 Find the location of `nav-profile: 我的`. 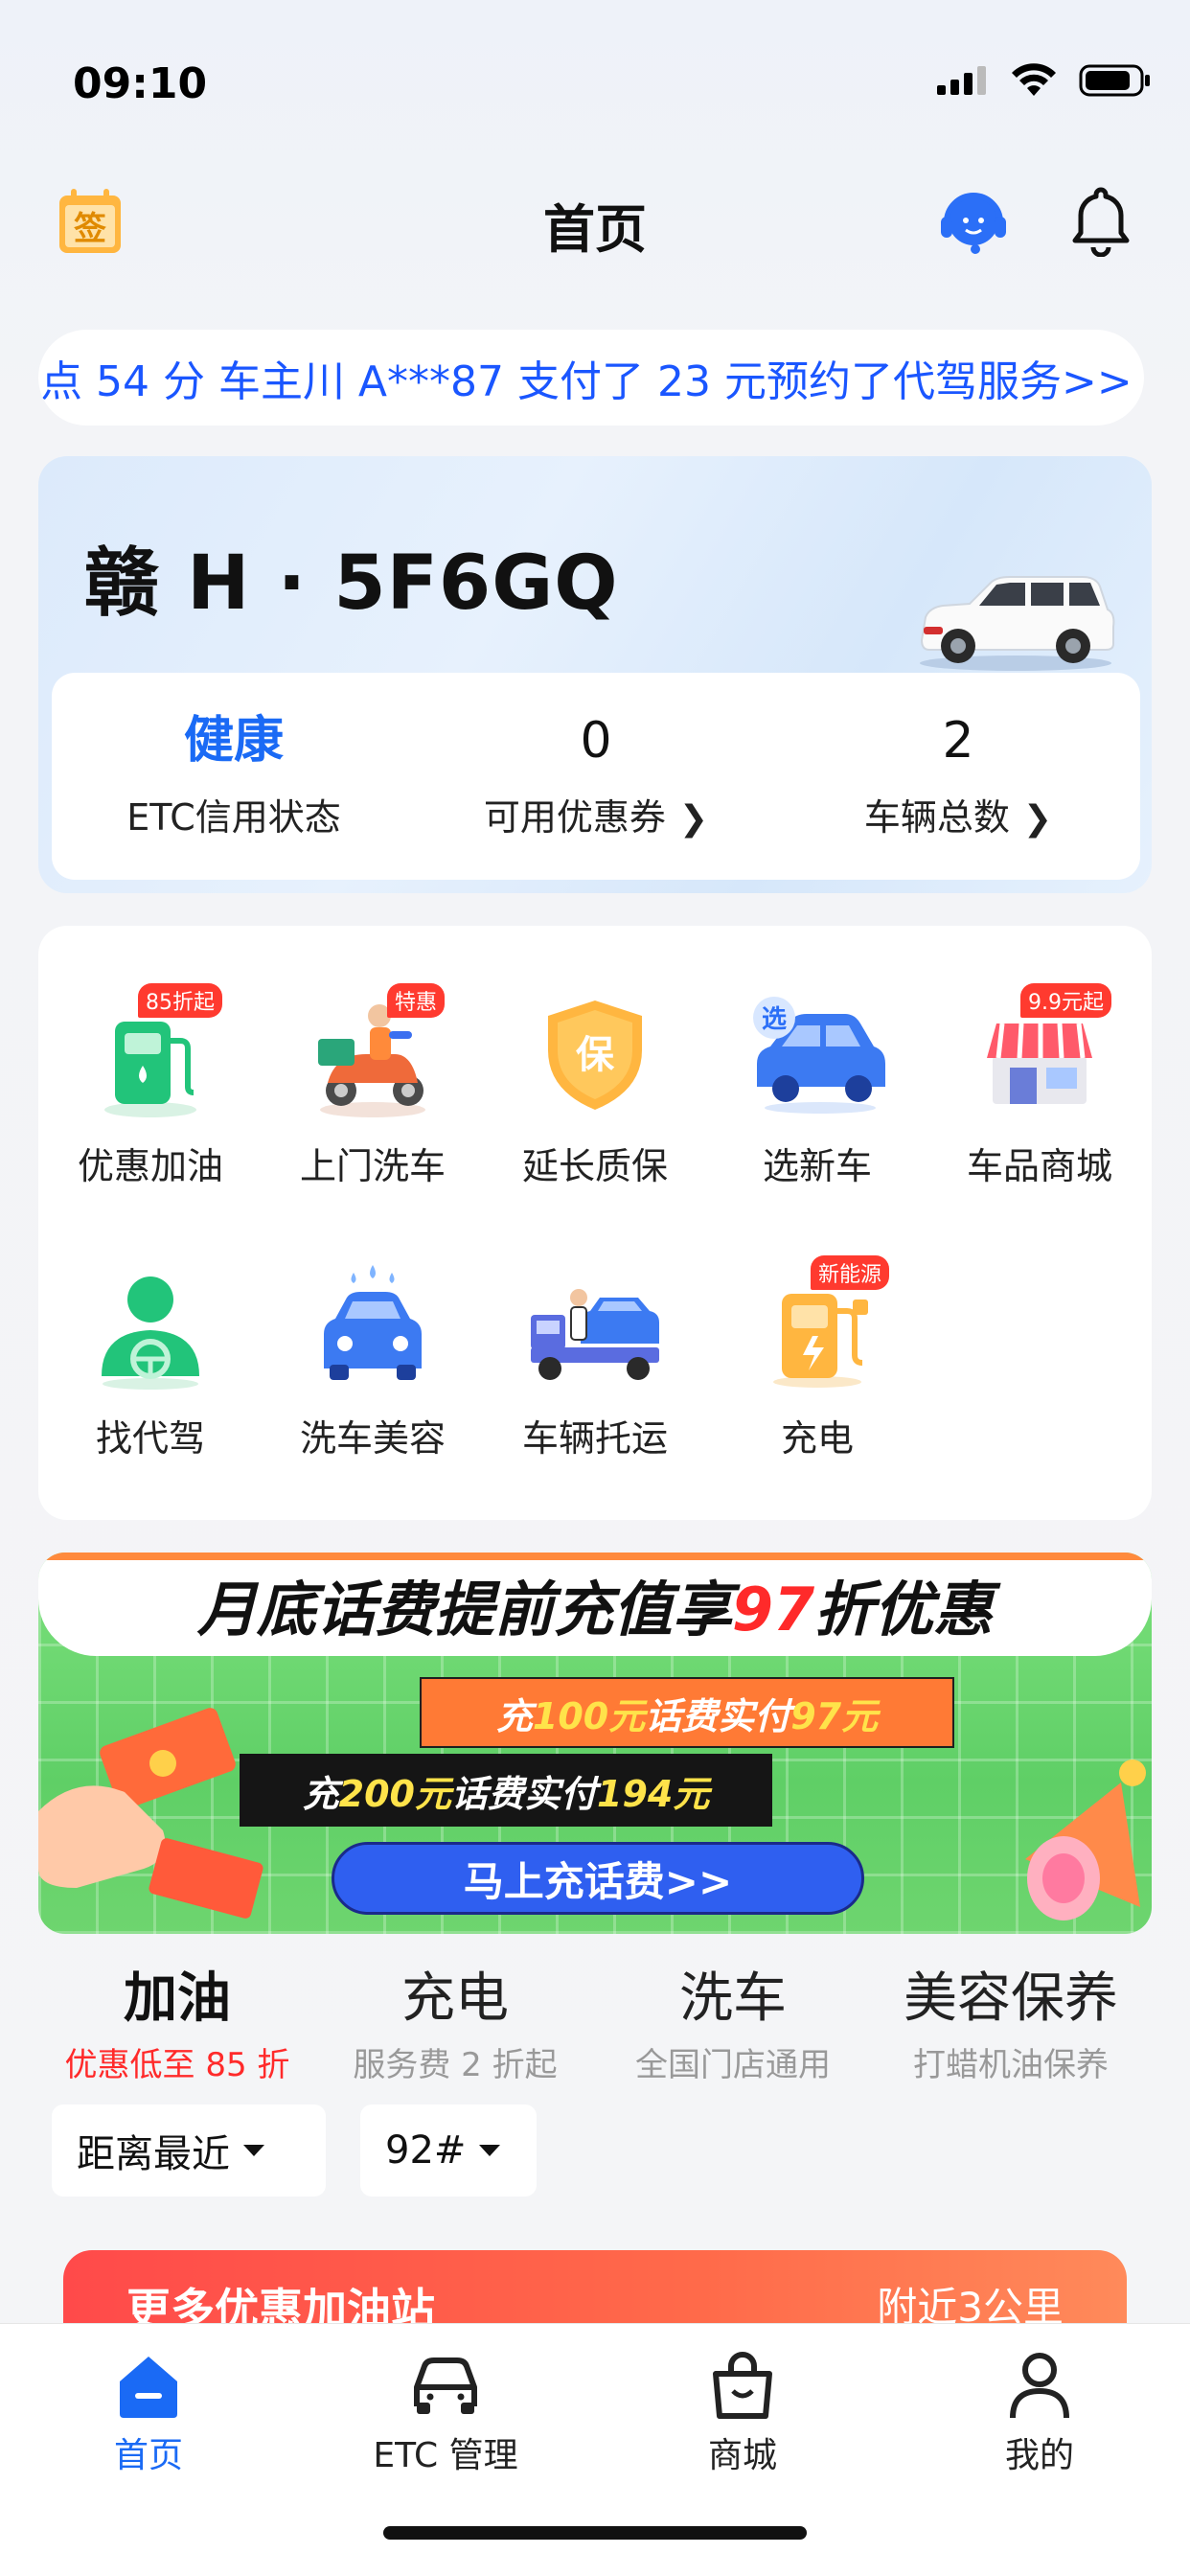

nav-profile: 我的 is located at coordinates (1039, 2413).